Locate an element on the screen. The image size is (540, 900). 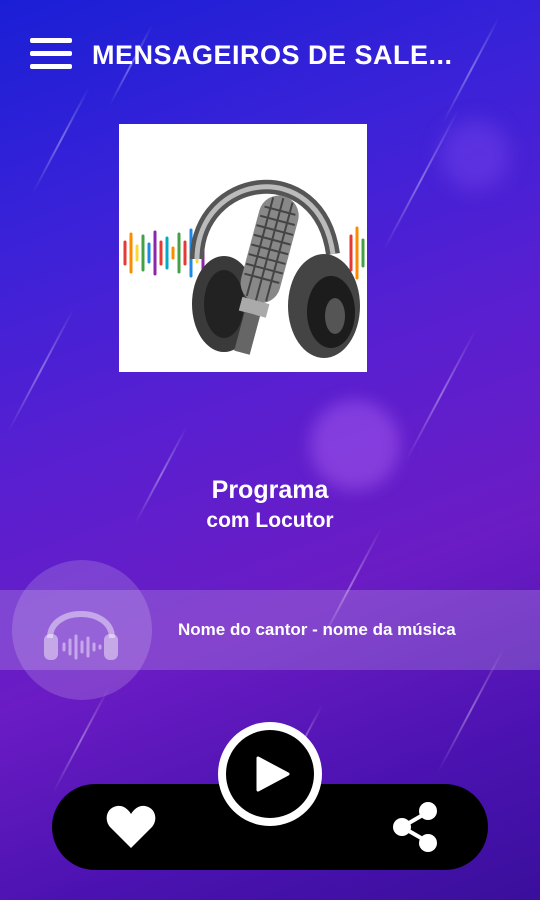
program-host: com Locutor is located at coordinates (270, 520).